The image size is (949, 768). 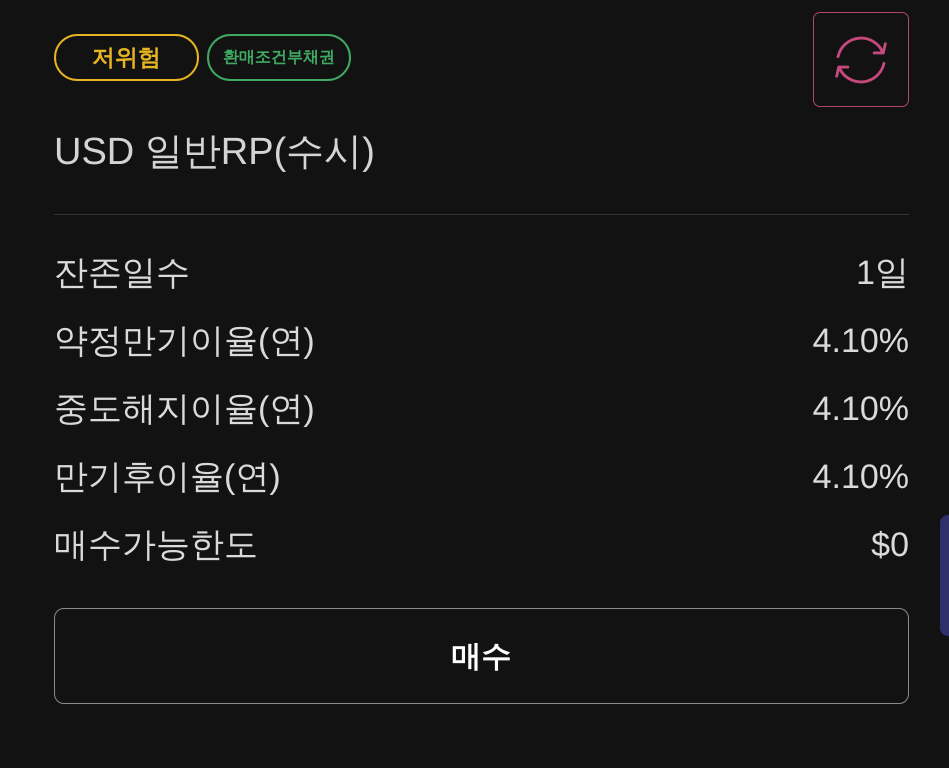 I want to click on detail-label: 중도해지이율(연), so click(x=184, y=409).